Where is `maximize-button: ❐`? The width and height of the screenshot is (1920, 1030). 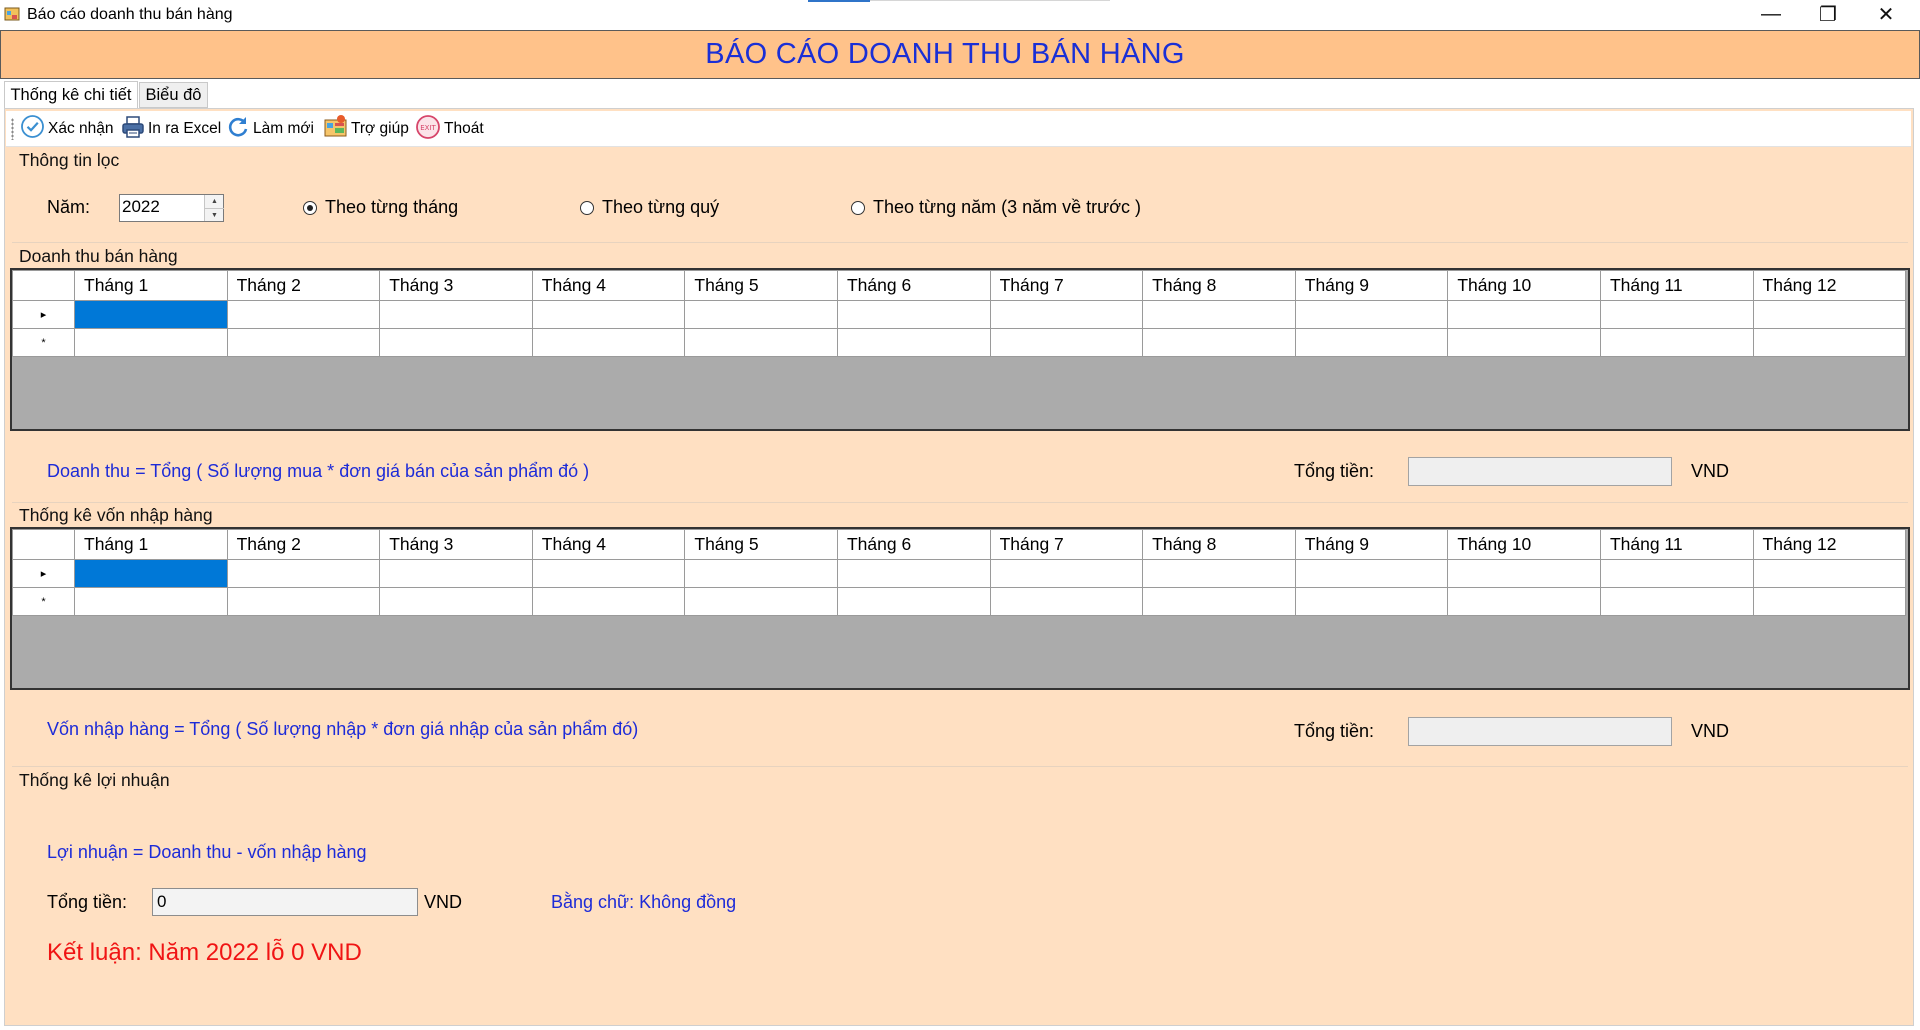 maximize-button: ❐ is located at coordinates (1828, 14).